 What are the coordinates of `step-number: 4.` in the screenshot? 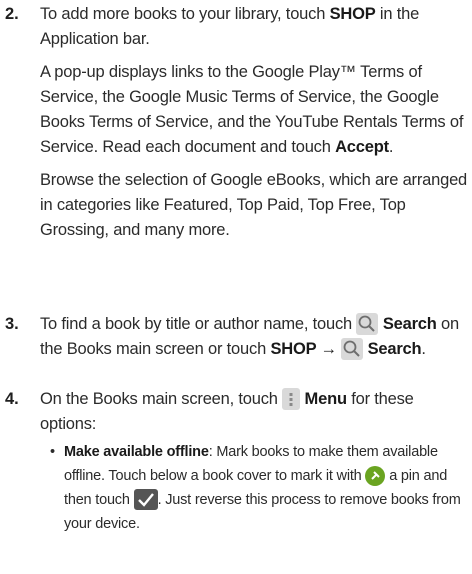 It's located at (12, 399).